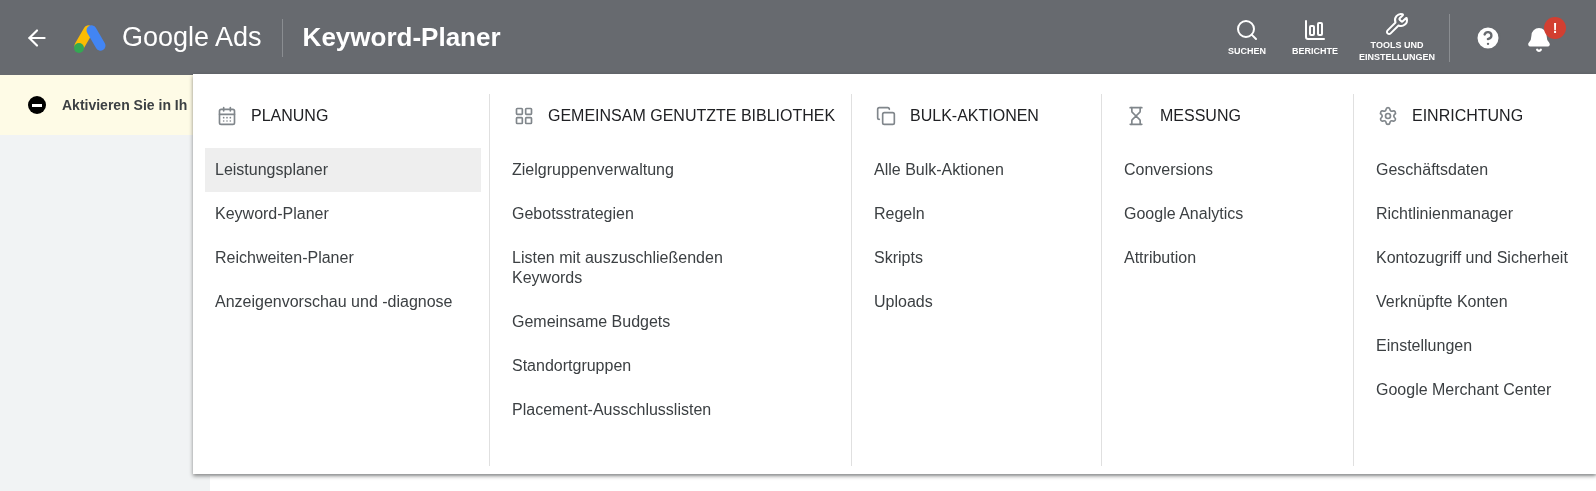 This screenshot has height=491, width=1596. I want to click on notifications-button: !, so click(1543, 37).